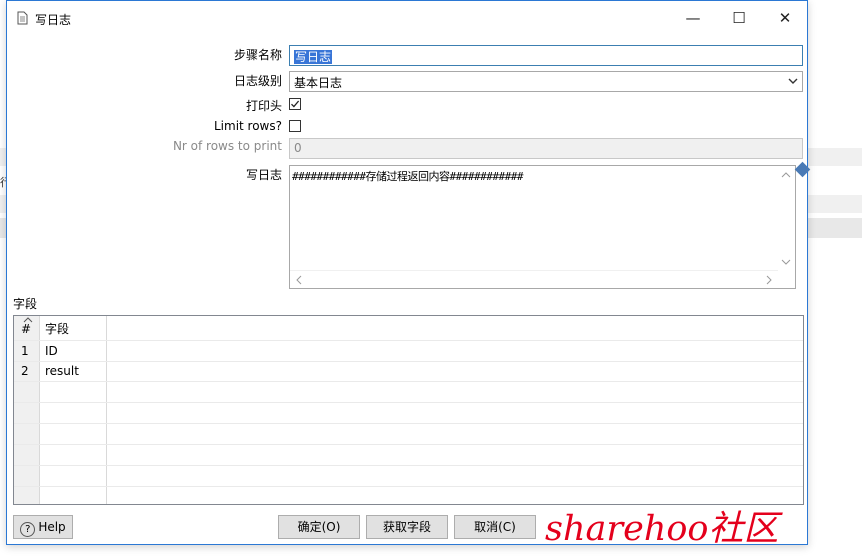 This screenshot has width=862, height=556. What do you see at coordinates (542, 227) in the screenshot?
I see `write-log-textarea: ############存储过程返回内容############` at bounding box center [542, 227].